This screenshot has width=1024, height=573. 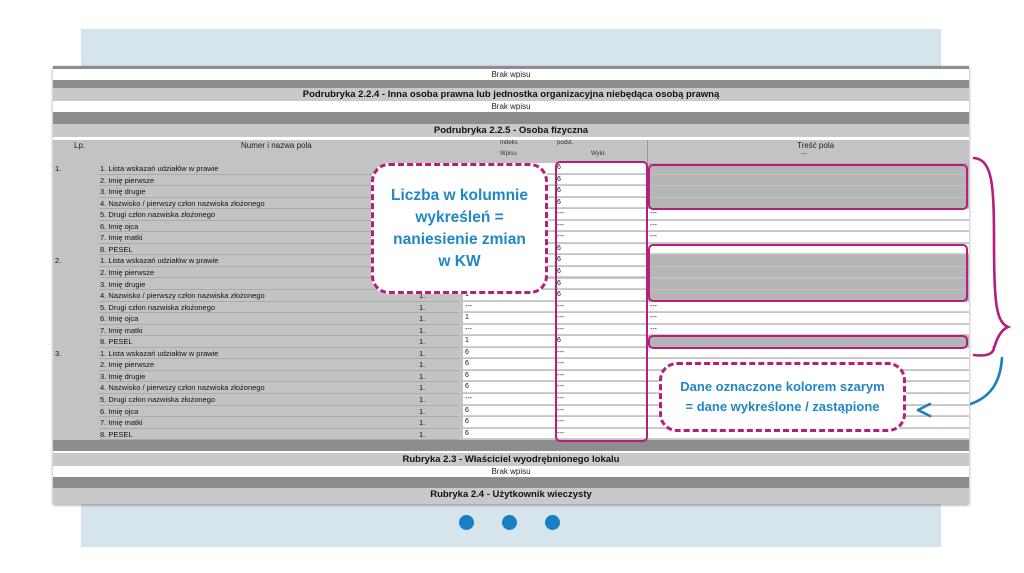 I want to click on wykreslenia-column-highlight, so click(x=601, y=301).